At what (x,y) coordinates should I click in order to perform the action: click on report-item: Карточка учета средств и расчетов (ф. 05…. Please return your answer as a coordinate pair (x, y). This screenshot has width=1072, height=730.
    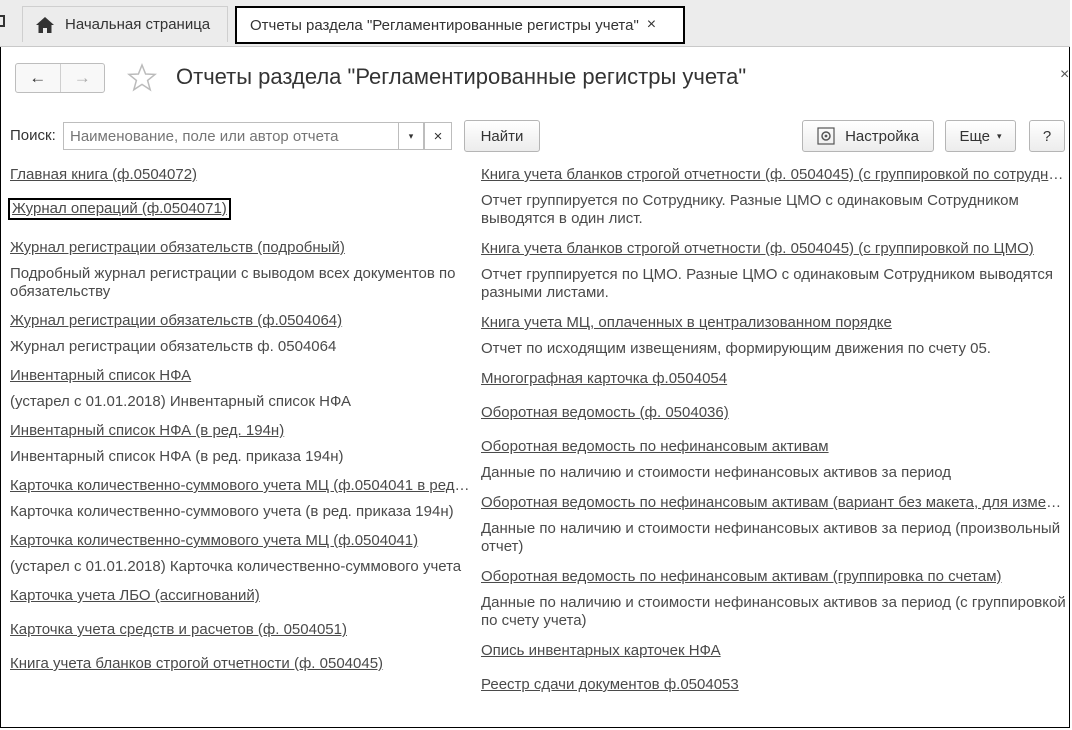
    Looking at the image, I should click on (240, 630).